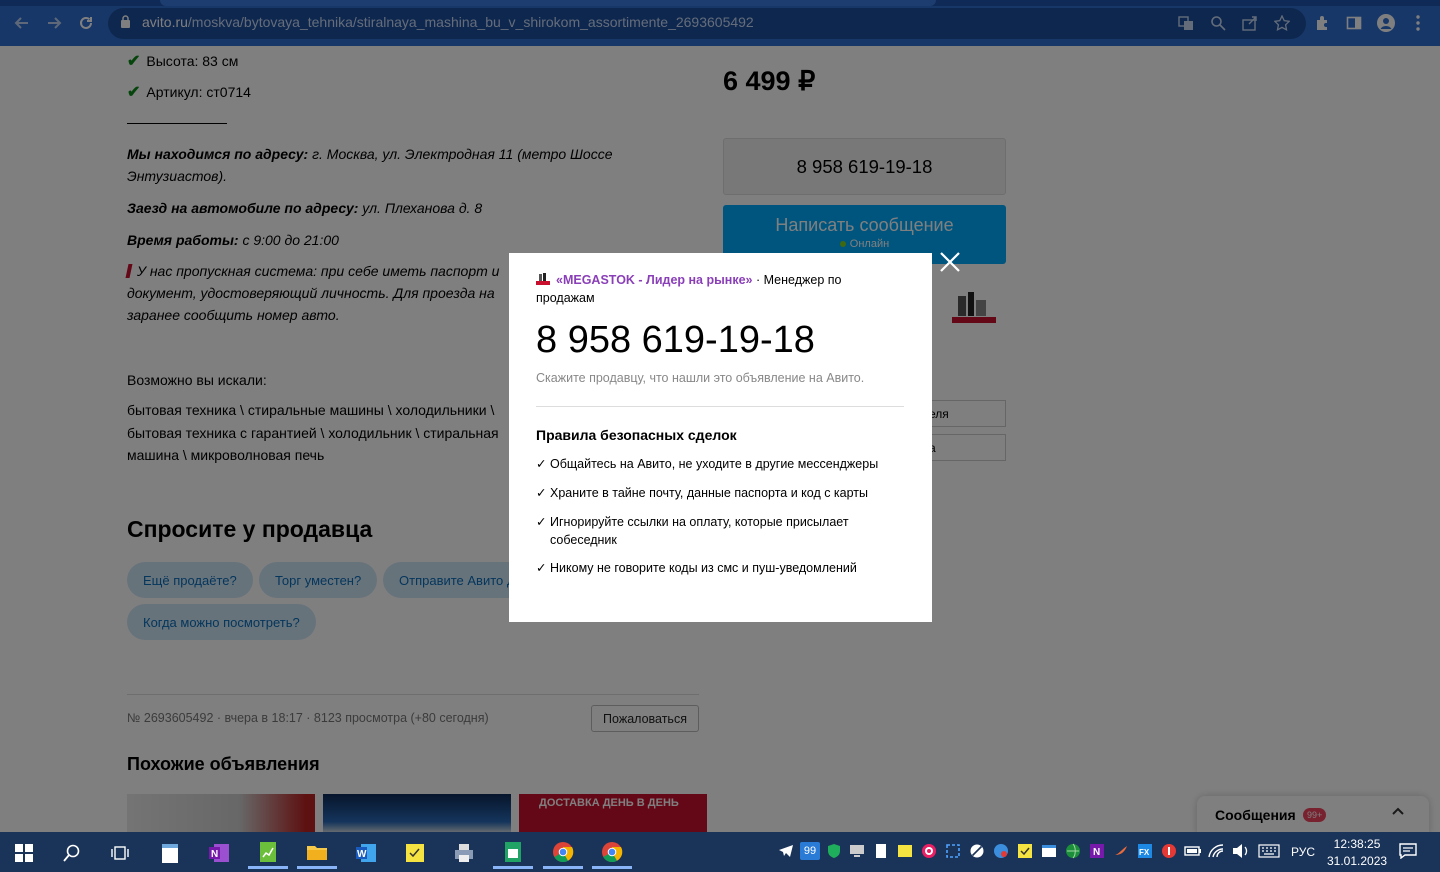 The image size is (1440, 872). What do you see at coordinates (24, 853) in the screenshot?
I see `windows-start-icon` at bounding box center [24, 853].